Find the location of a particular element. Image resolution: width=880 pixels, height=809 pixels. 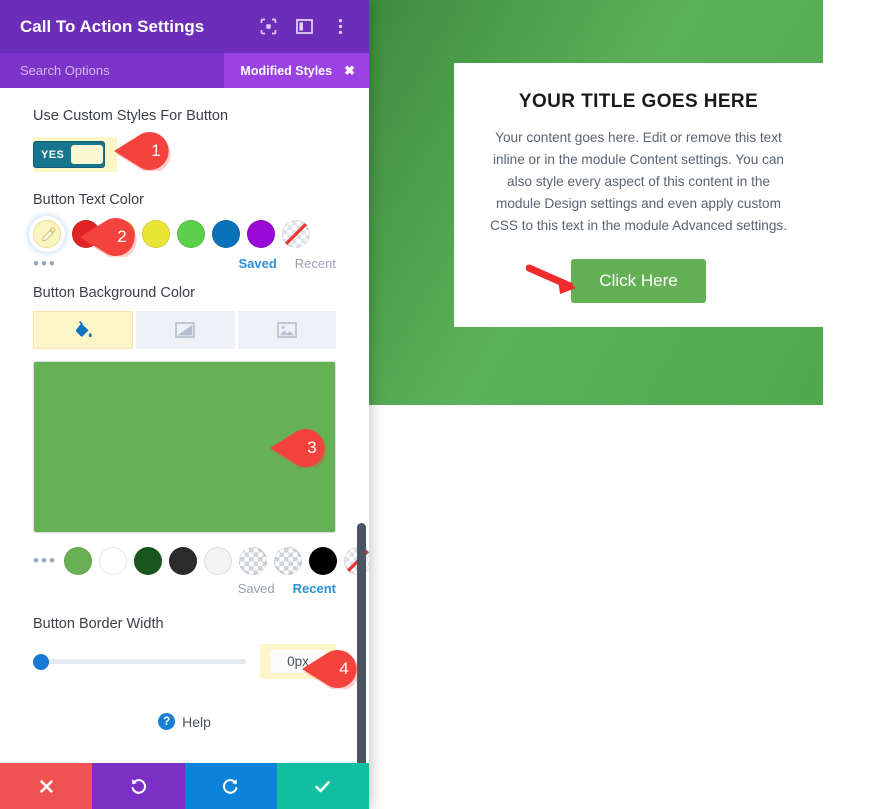

swatch-white is located at coordinates (112, 561).